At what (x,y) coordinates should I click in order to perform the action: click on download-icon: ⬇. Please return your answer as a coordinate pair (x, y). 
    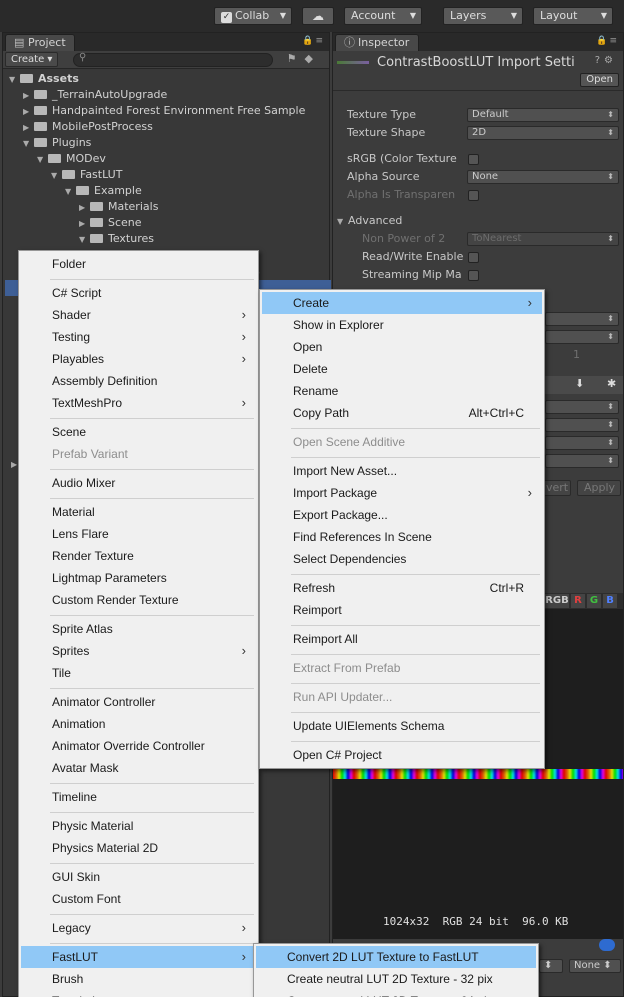
    Looking at the image, I should click on (579, 383).